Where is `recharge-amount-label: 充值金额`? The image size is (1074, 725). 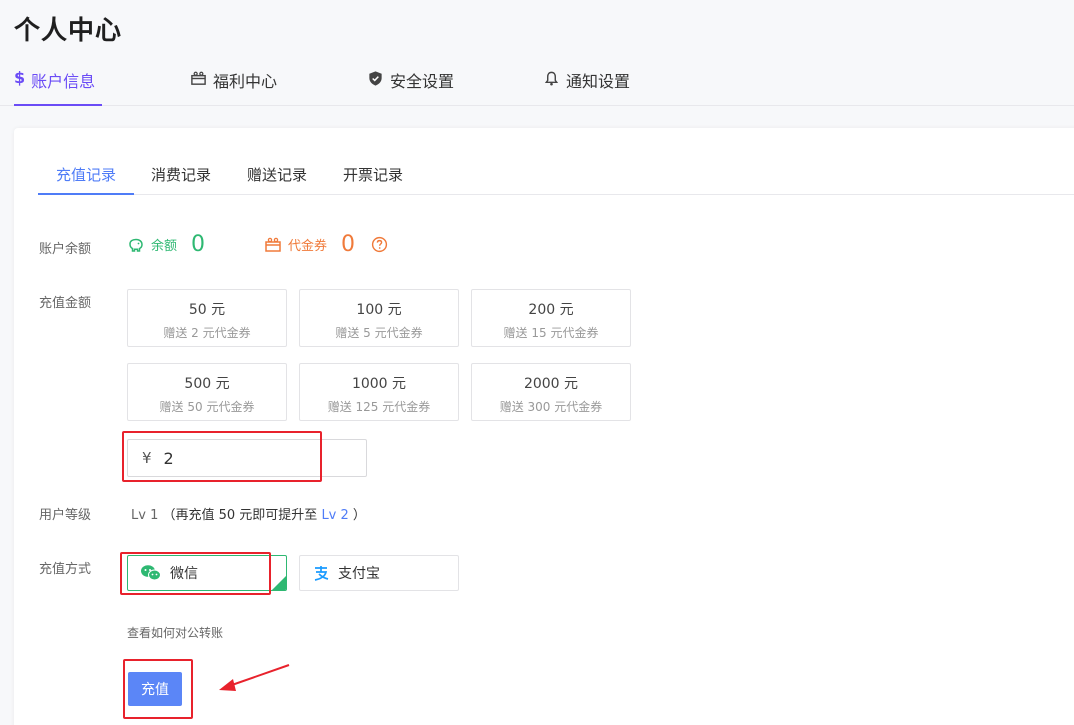
recharge-amount-label: 充值金额 is located at coordinates (65, 303).